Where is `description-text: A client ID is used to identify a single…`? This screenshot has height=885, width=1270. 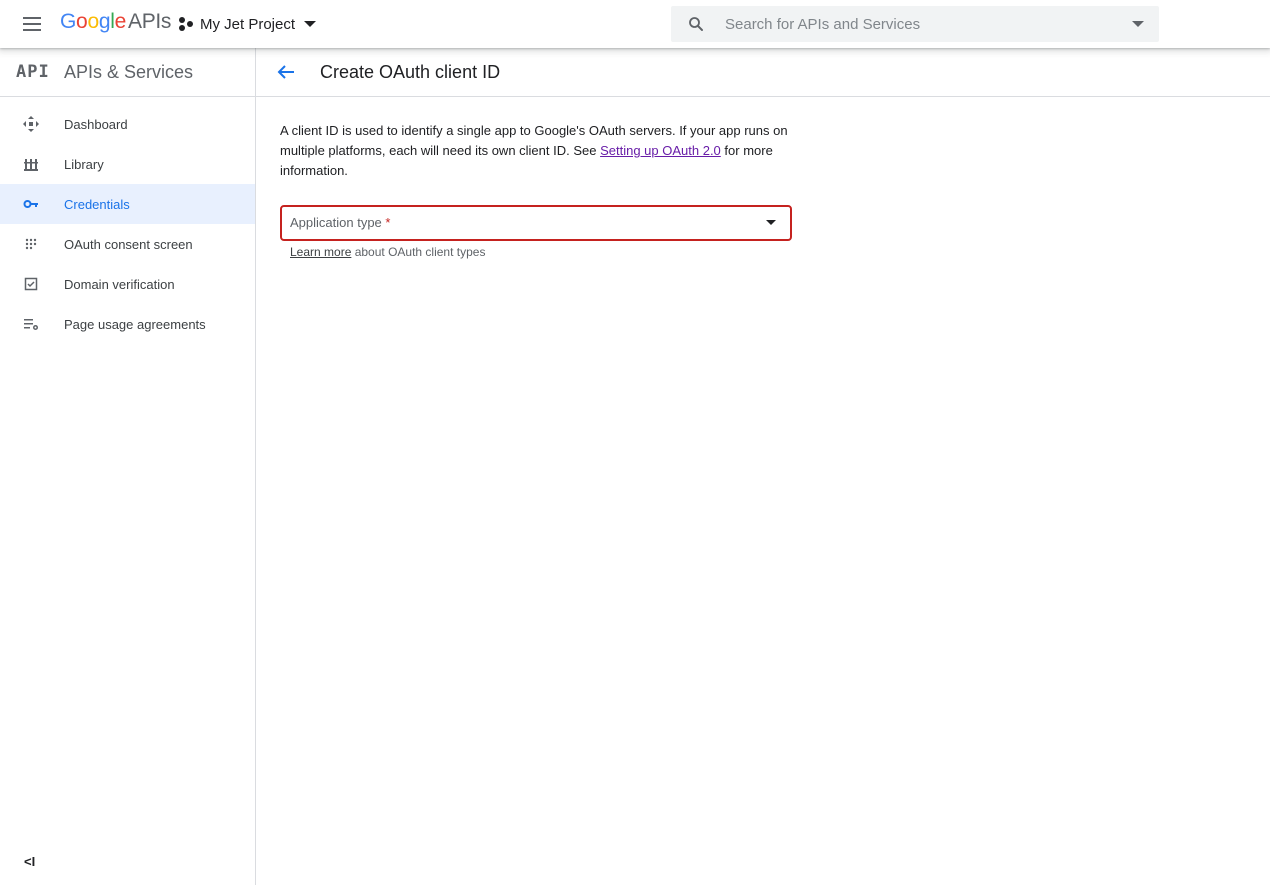
description-text: A client ID is used to identify a single… is located at coordinates (536, 151).